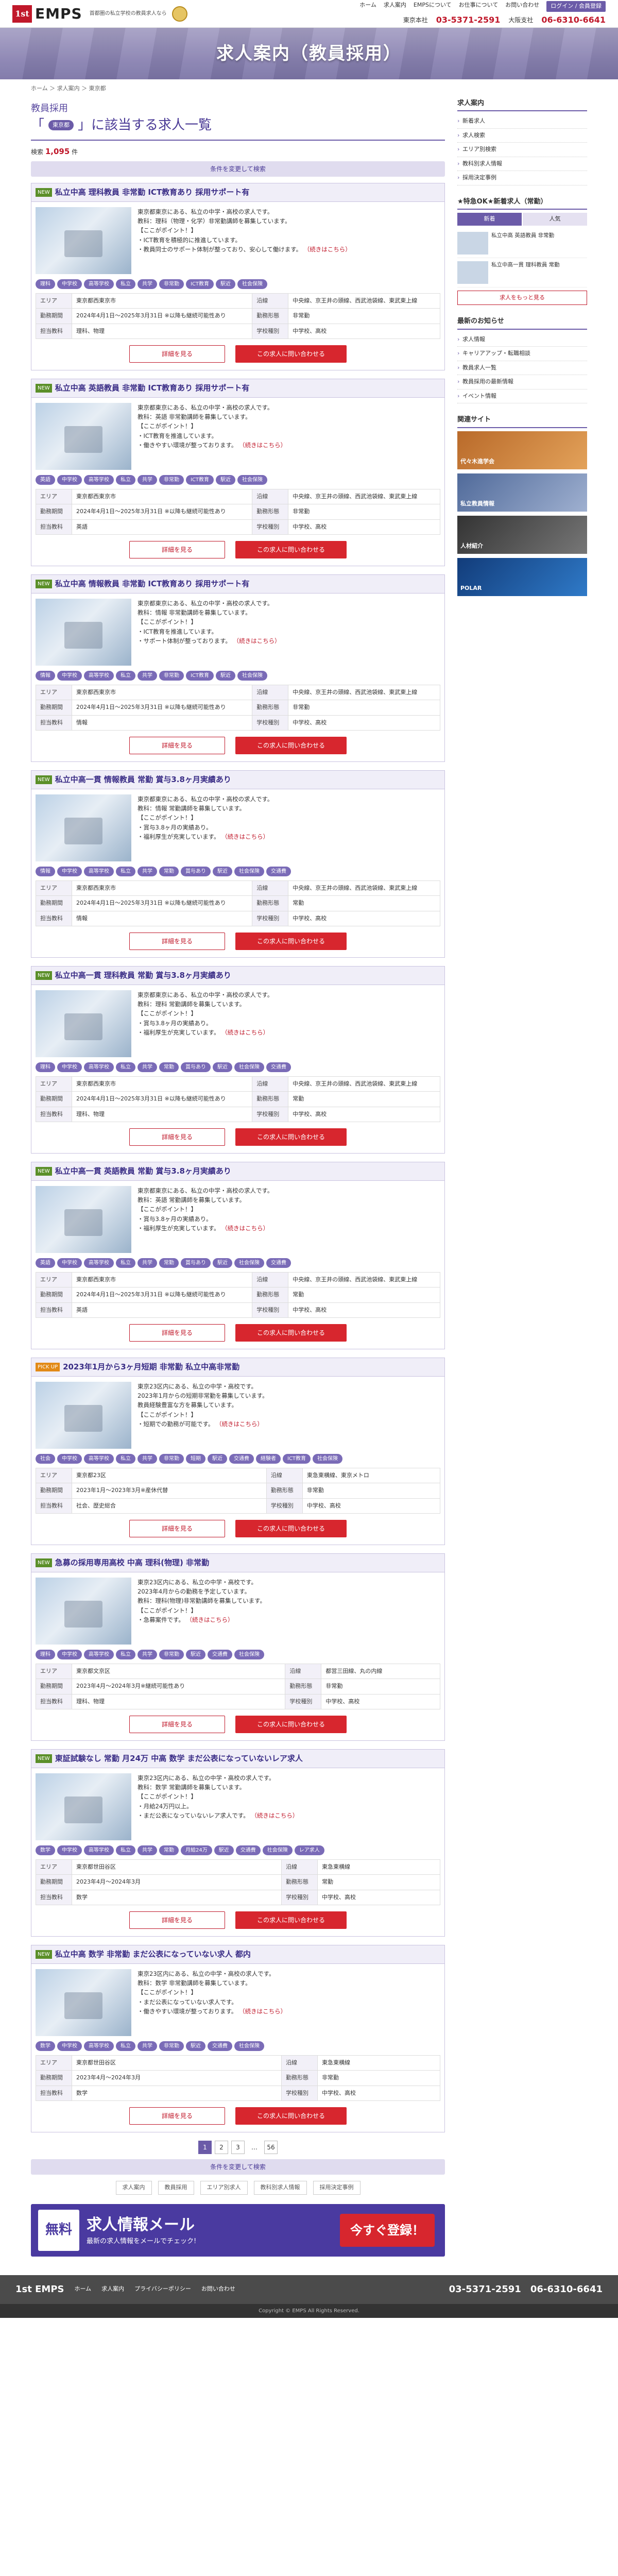 Image resolution: width=618 pixels, height=2576 pixels. Describe the element at coordinates (522, 6) in the screenshot. I see `nav-contact: お問い合わせ` at that location.